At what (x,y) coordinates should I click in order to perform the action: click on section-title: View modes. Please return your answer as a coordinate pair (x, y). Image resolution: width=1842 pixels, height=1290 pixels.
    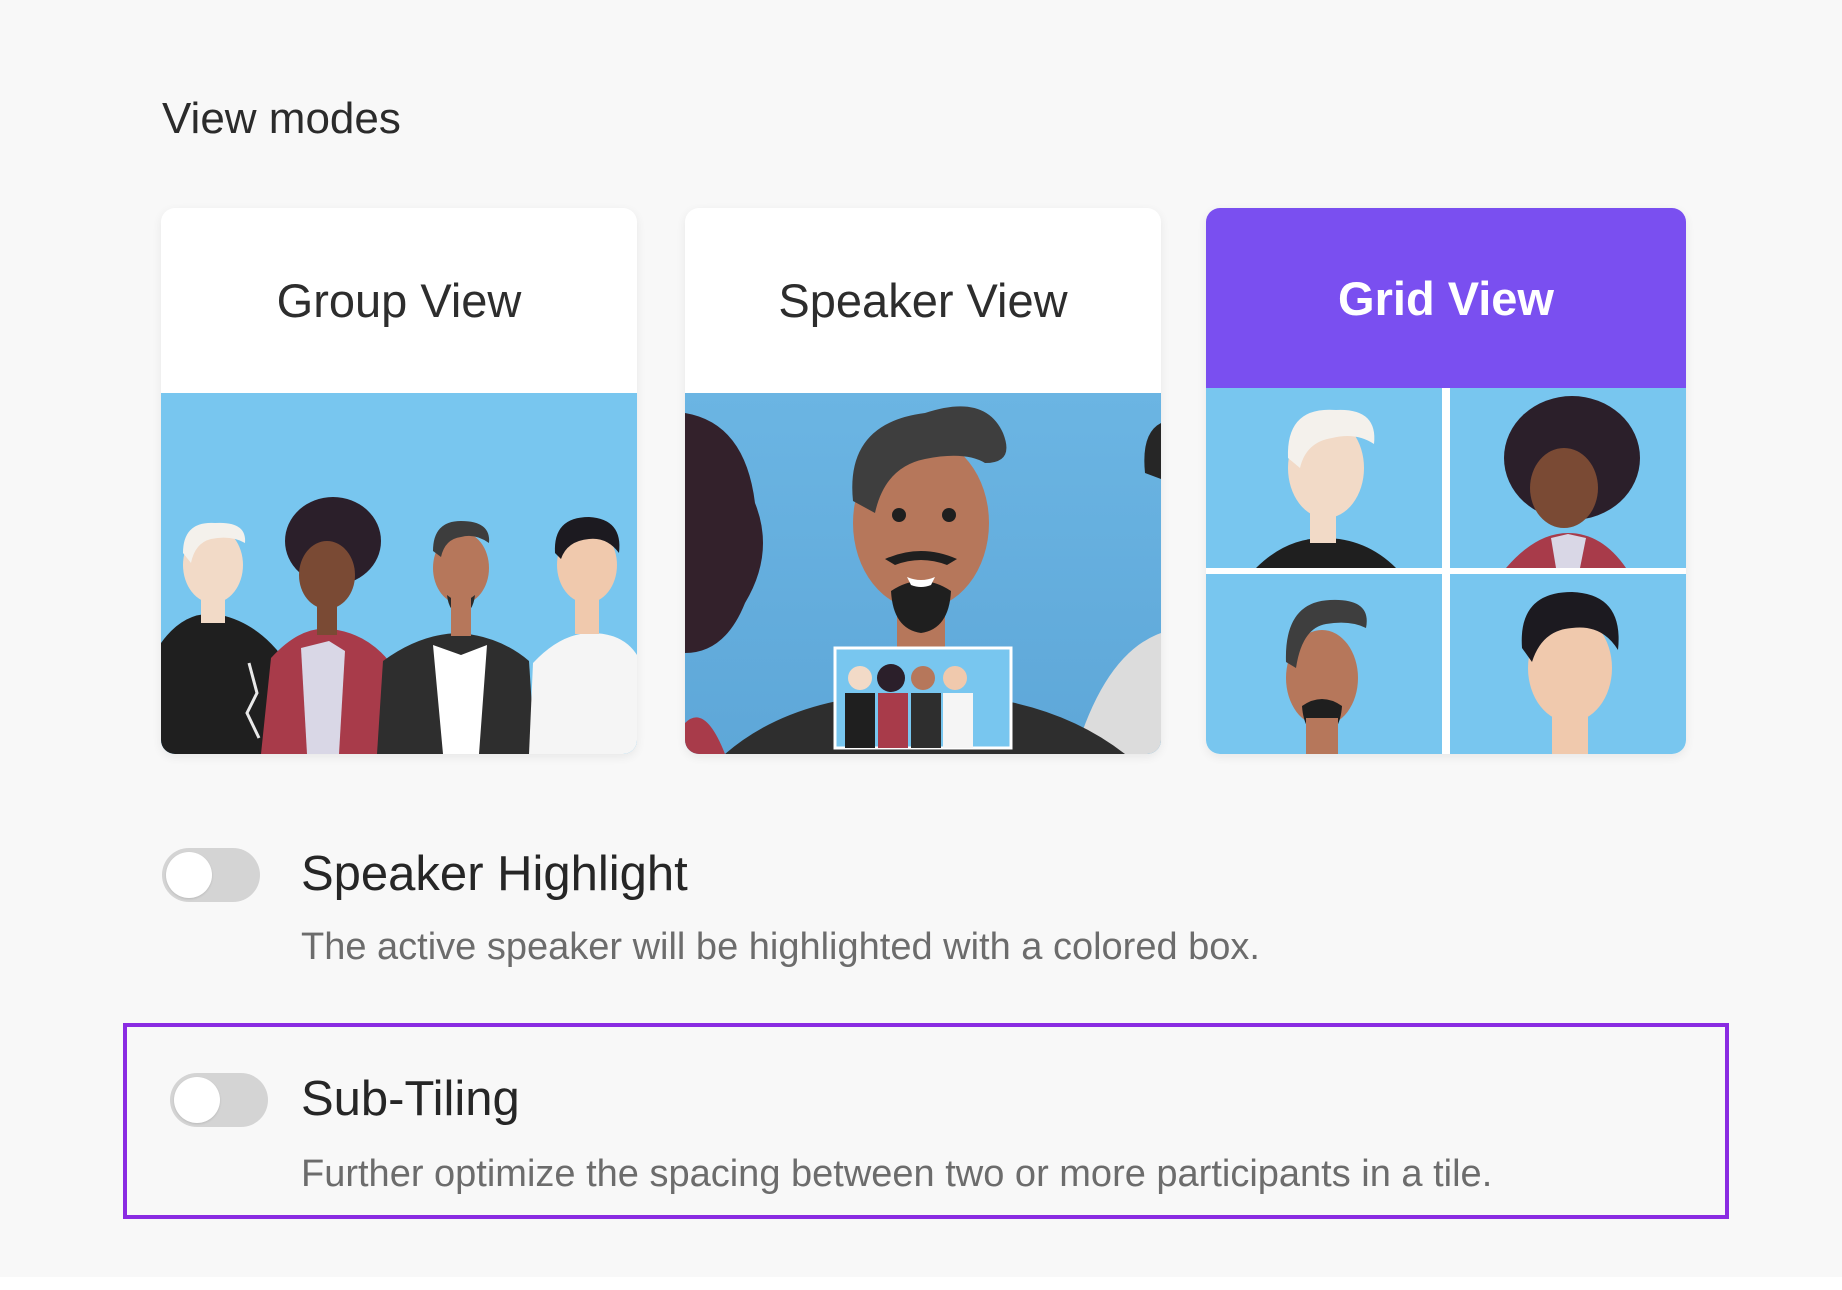
    Looking at the image, I should click on (281, 118).